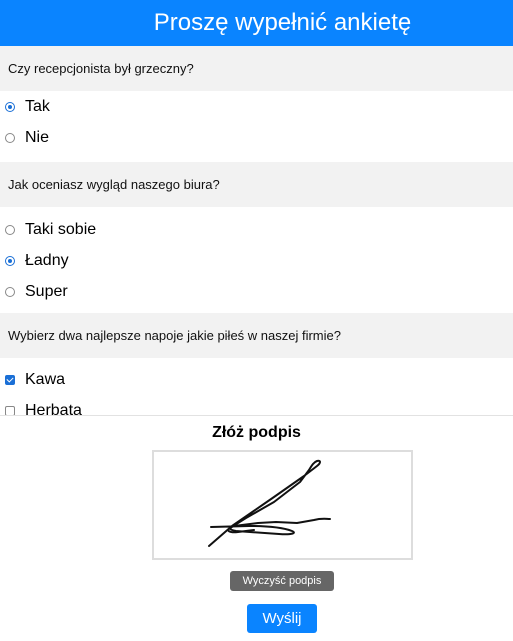 The width and height of the screenshot is (513, 641). Describe the element at coordinates (46, 291) in the screenshot. I see `option-label: Super` at that location.